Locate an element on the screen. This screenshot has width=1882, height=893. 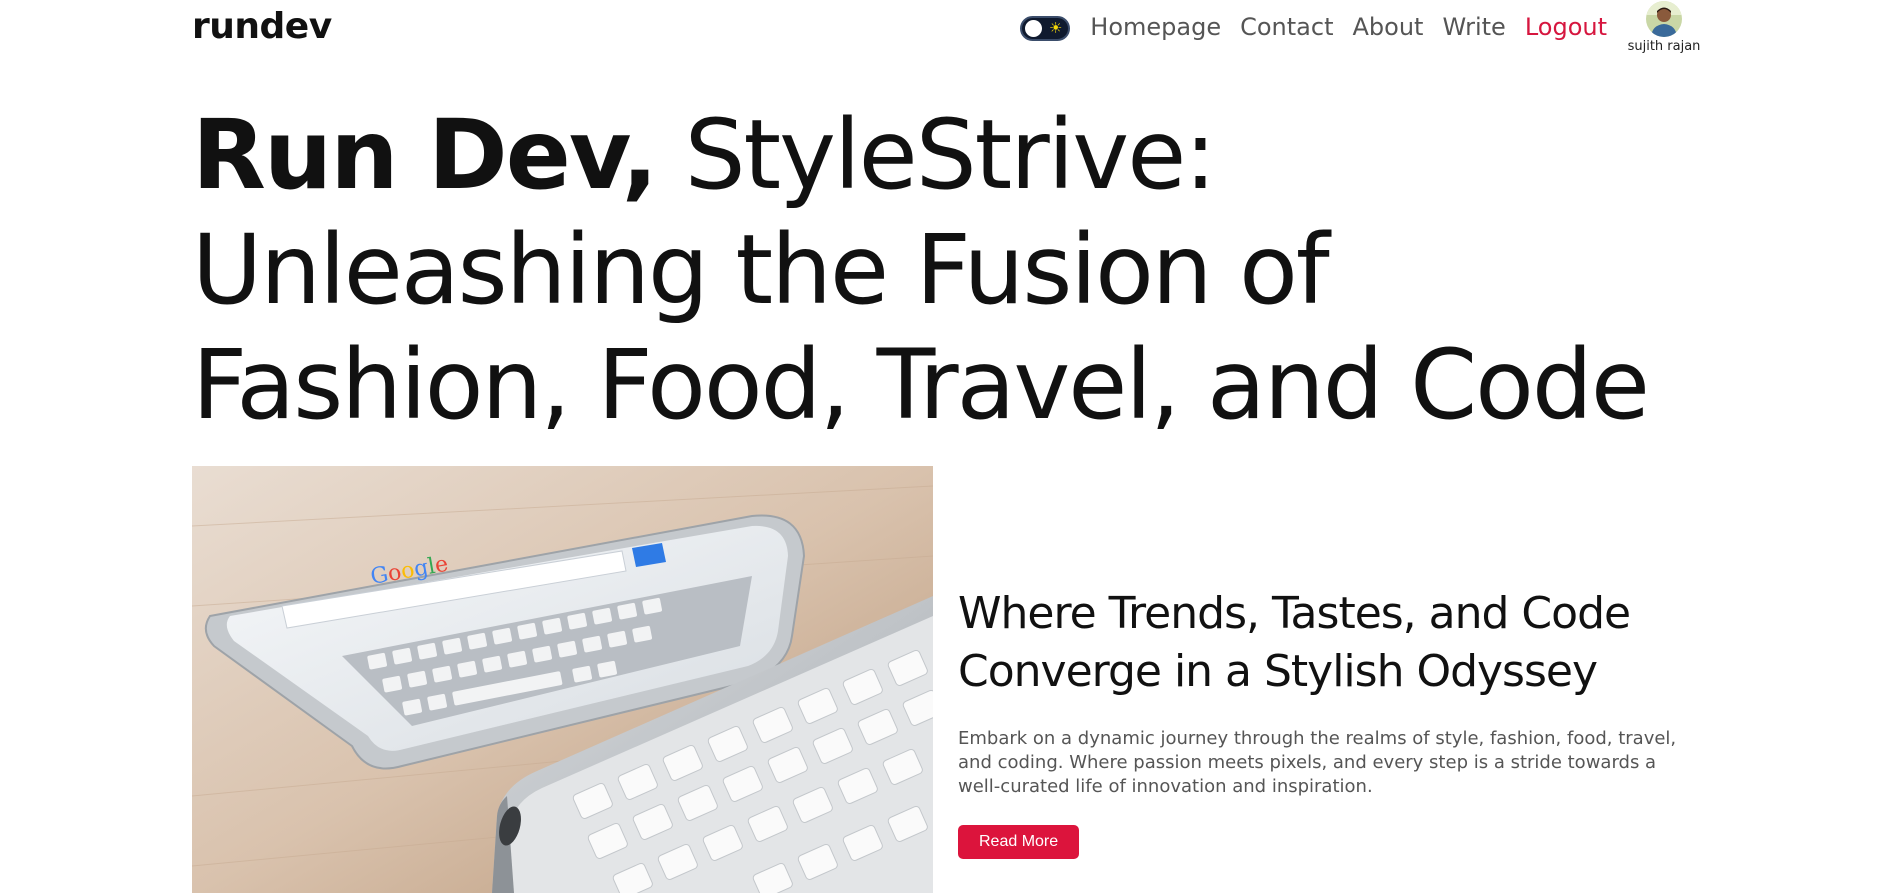
nav-links: Homepage Contact About Write Logout is located at coordinates (1358, 27).